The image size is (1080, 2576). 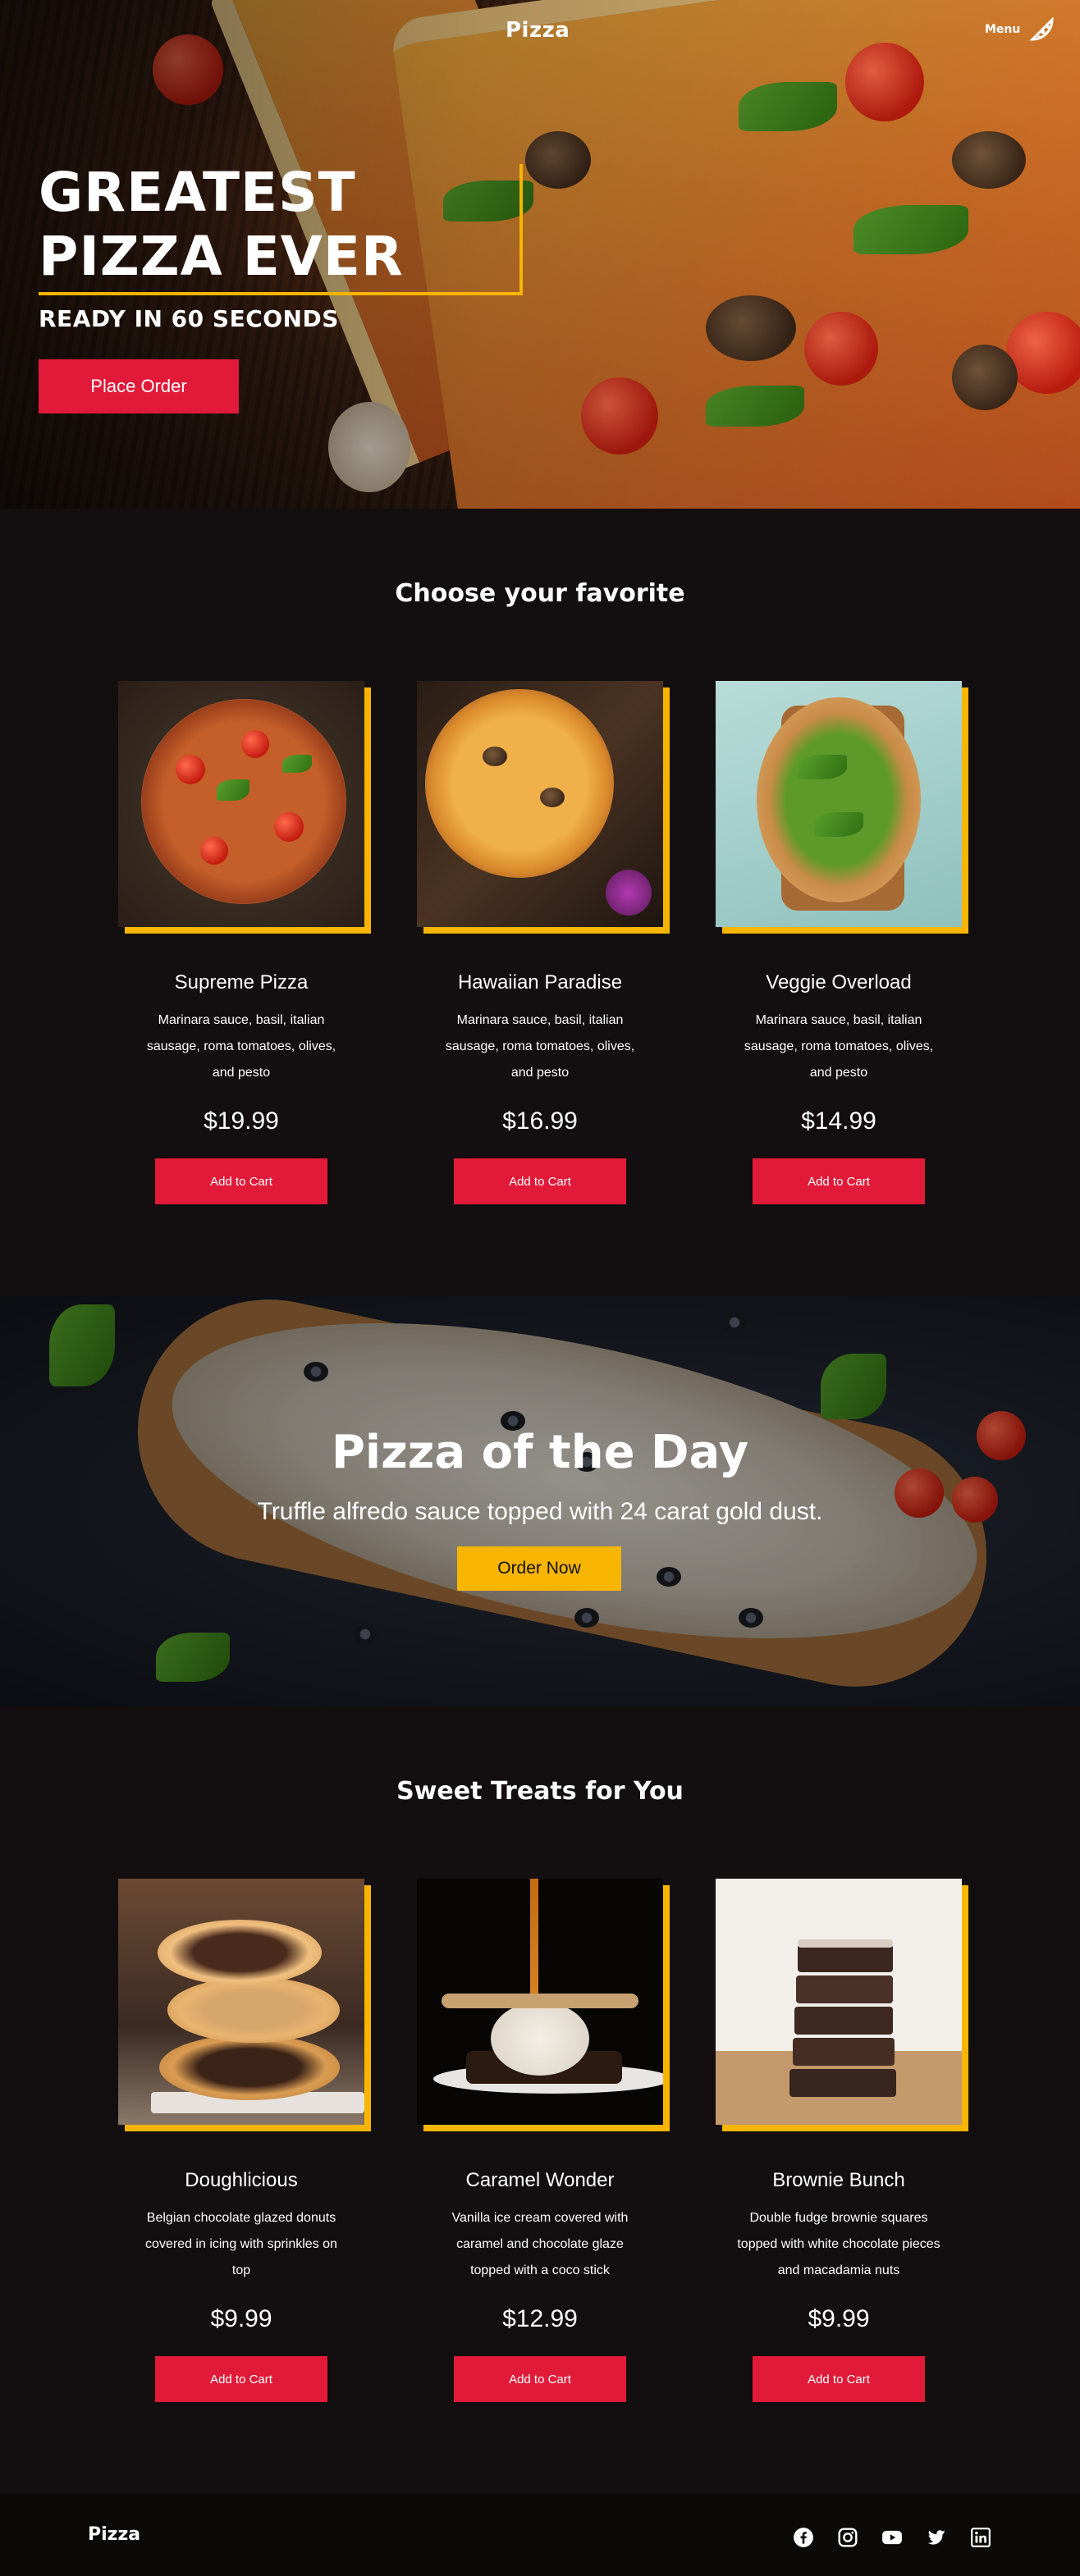 What do you see at coordinates (980, 2537) in the screenshot?
I see `linkedin-icon` at bounding box center [980, 2537].